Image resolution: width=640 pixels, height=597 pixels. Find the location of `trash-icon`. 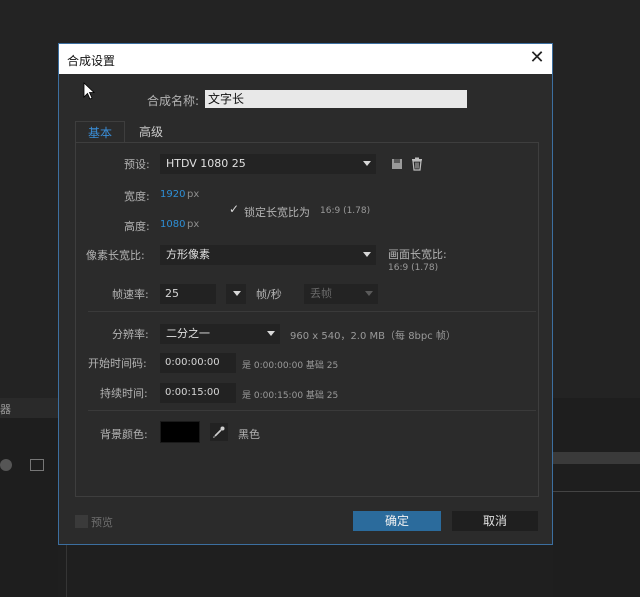

trash-icon is located at coordinates (417, 164).